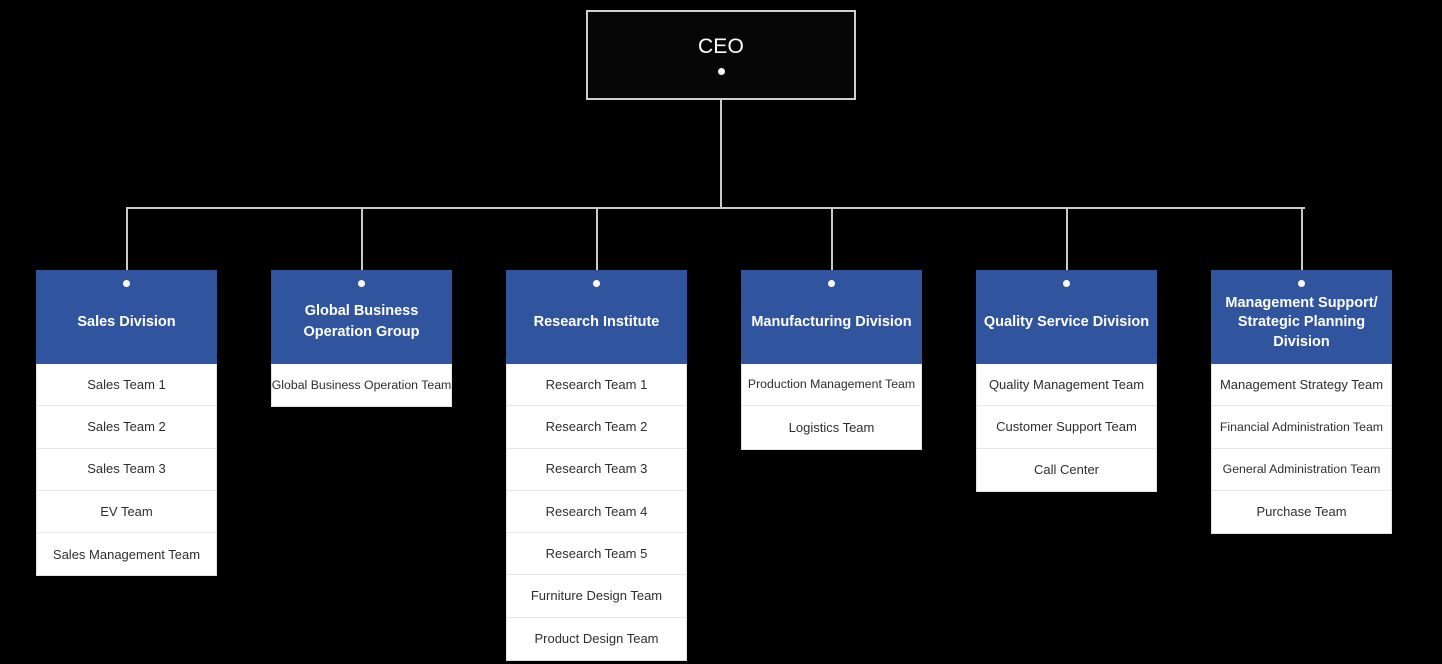 The height and width of the screenshot is (664, 1442). I want to click on team-label: Sales Team 3, so click(126, 469).